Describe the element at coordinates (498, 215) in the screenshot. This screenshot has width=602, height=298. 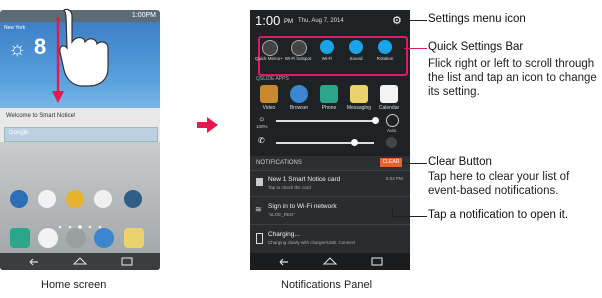
I see `tap-callout-title: Tap a notification to open it.` at that location.